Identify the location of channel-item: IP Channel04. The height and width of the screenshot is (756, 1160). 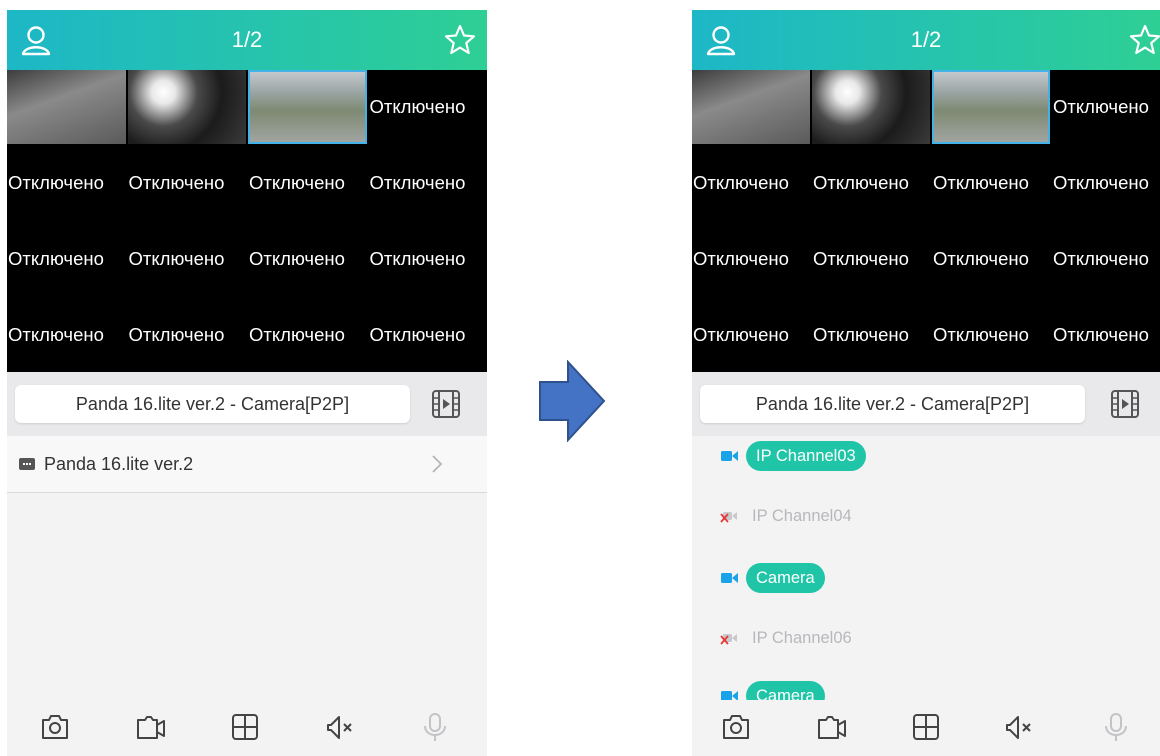
(786, 516).